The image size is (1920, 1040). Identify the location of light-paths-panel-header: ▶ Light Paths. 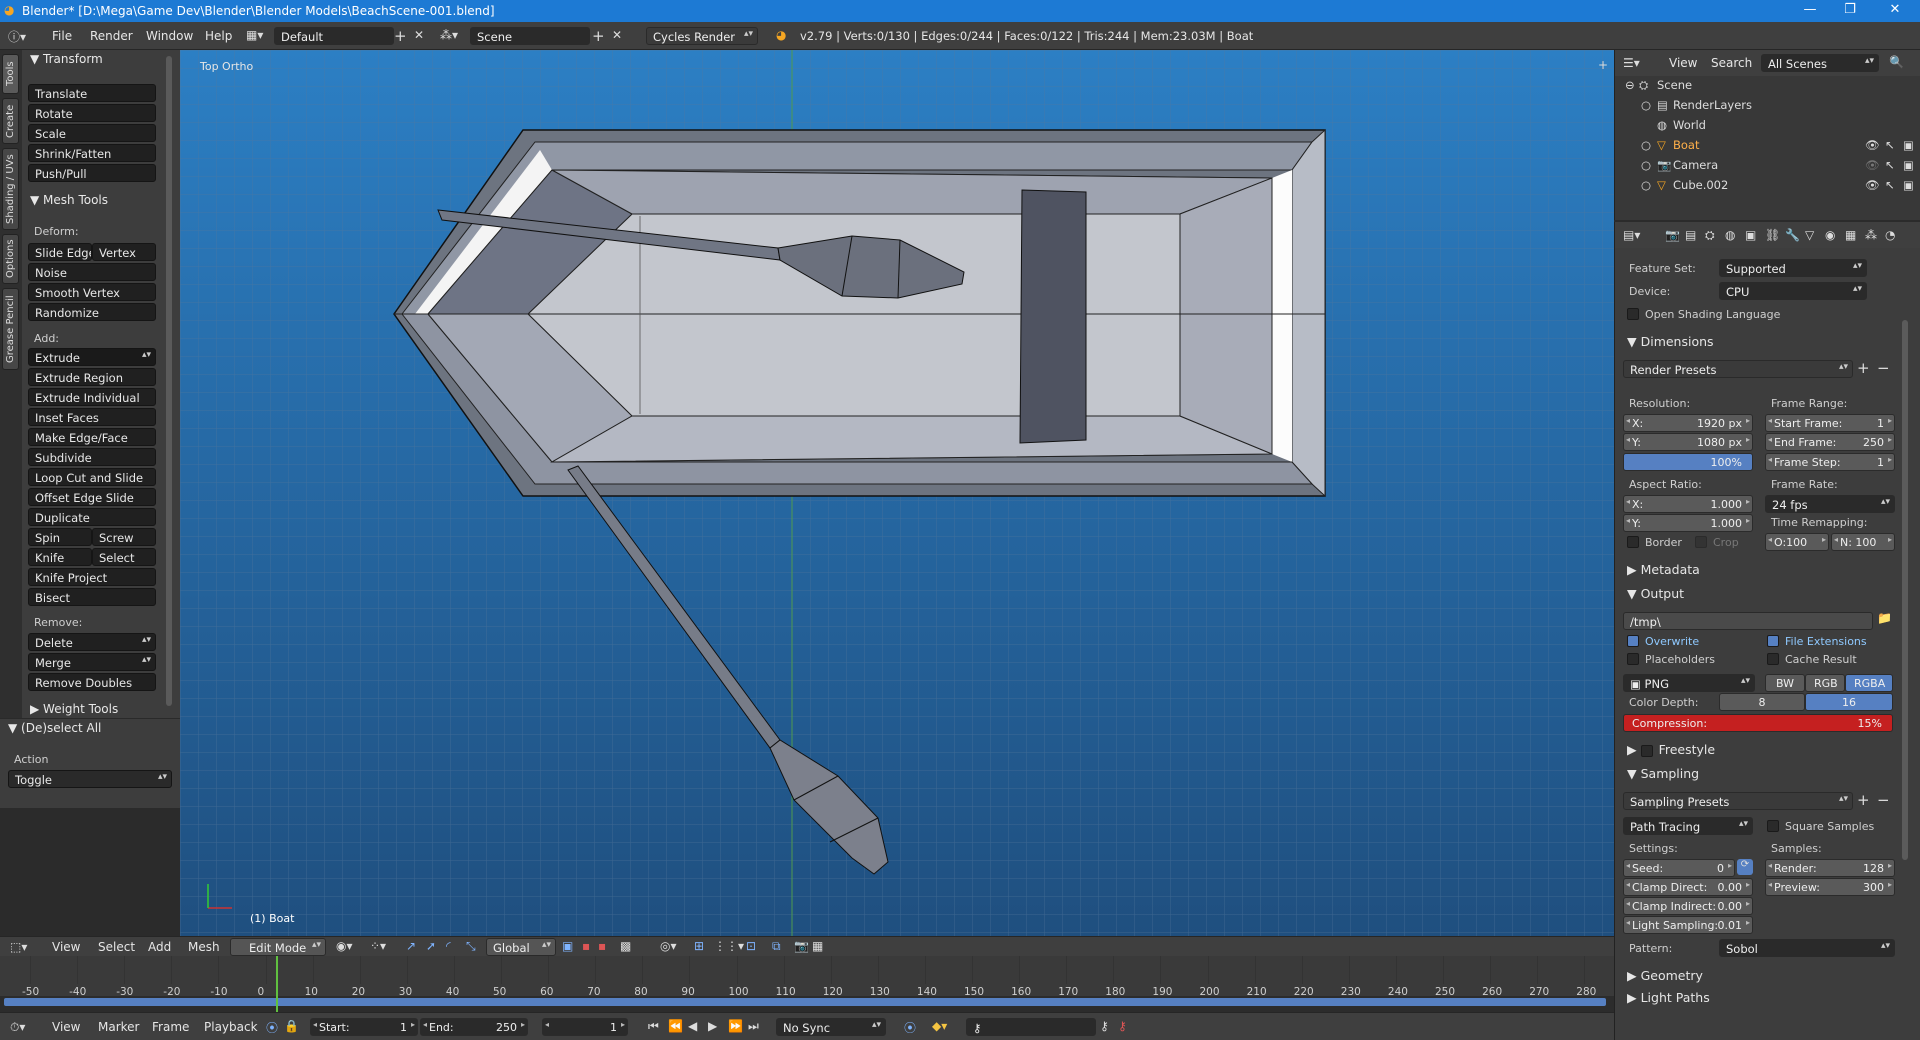
(1760, 996).